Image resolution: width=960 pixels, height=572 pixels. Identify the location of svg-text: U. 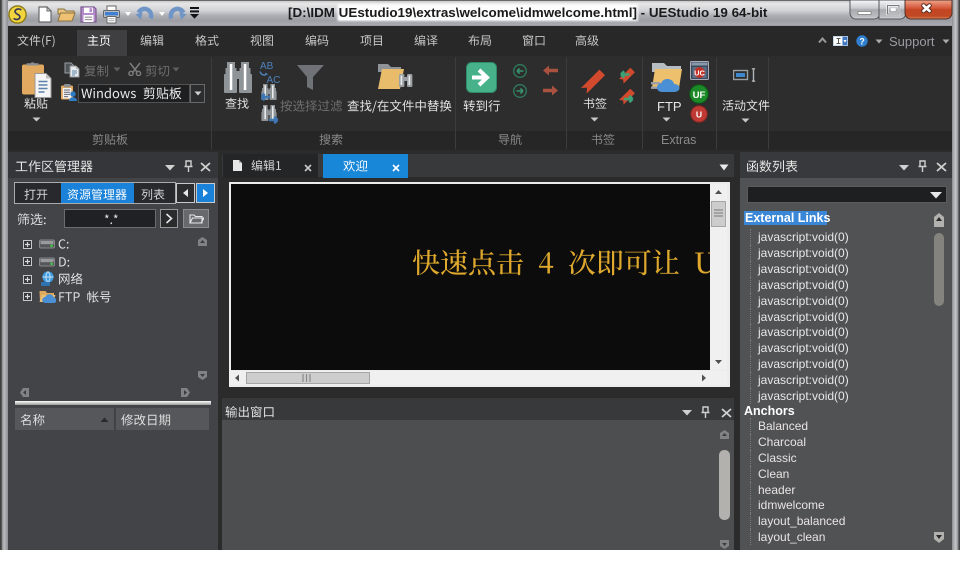
(699, 115).